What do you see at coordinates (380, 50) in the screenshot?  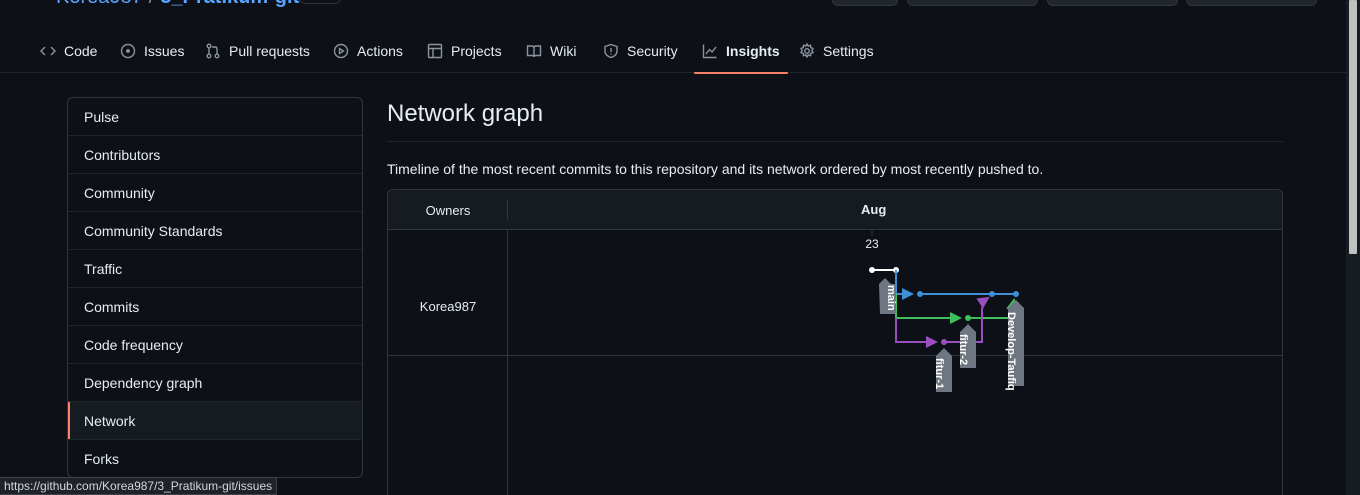 I see `tab-actions-label: Actions` at bounding box center [380, 50].